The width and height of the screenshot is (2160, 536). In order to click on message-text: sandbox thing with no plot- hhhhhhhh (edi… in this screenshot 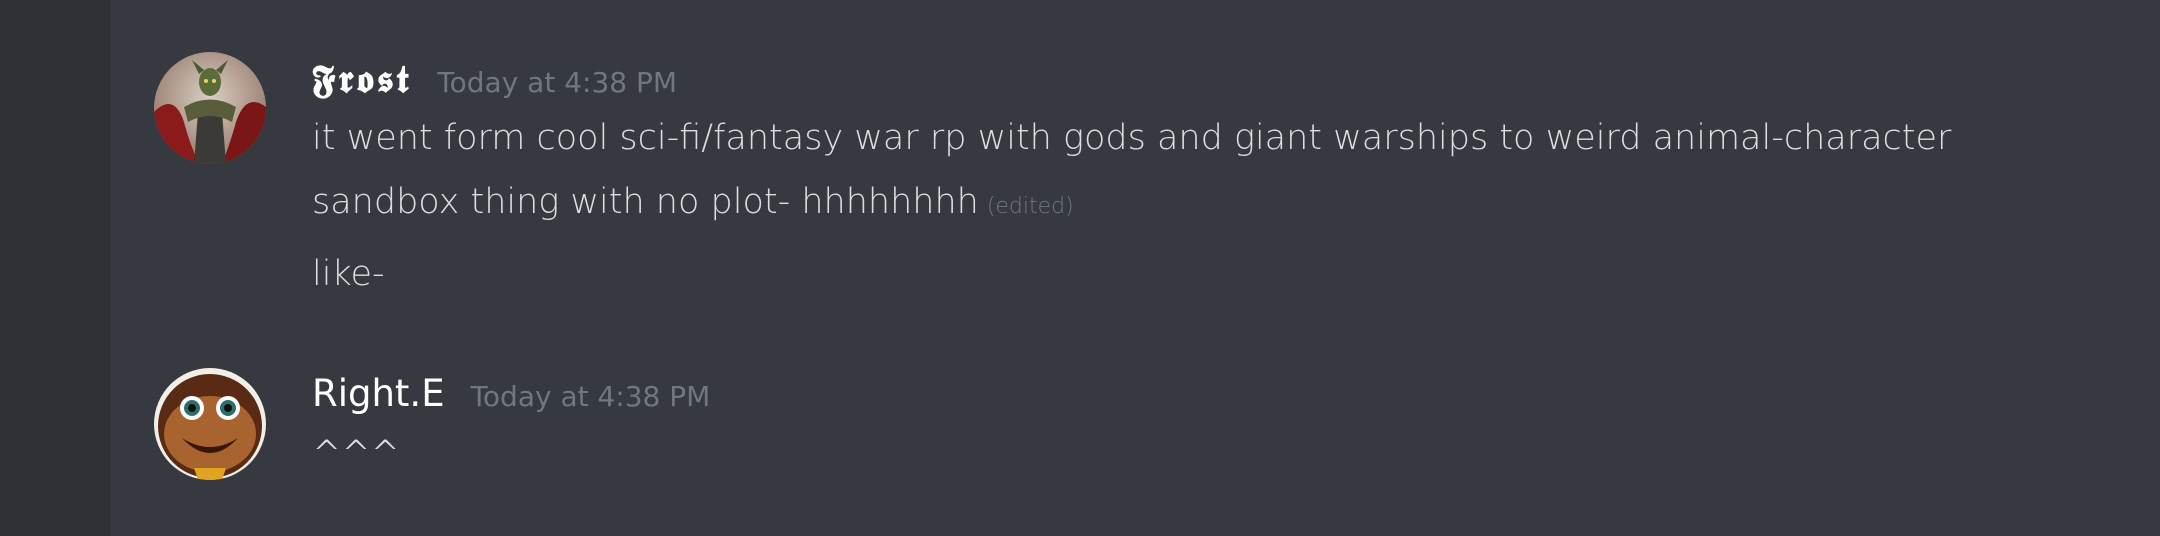, I will do `click(693, 202)`.